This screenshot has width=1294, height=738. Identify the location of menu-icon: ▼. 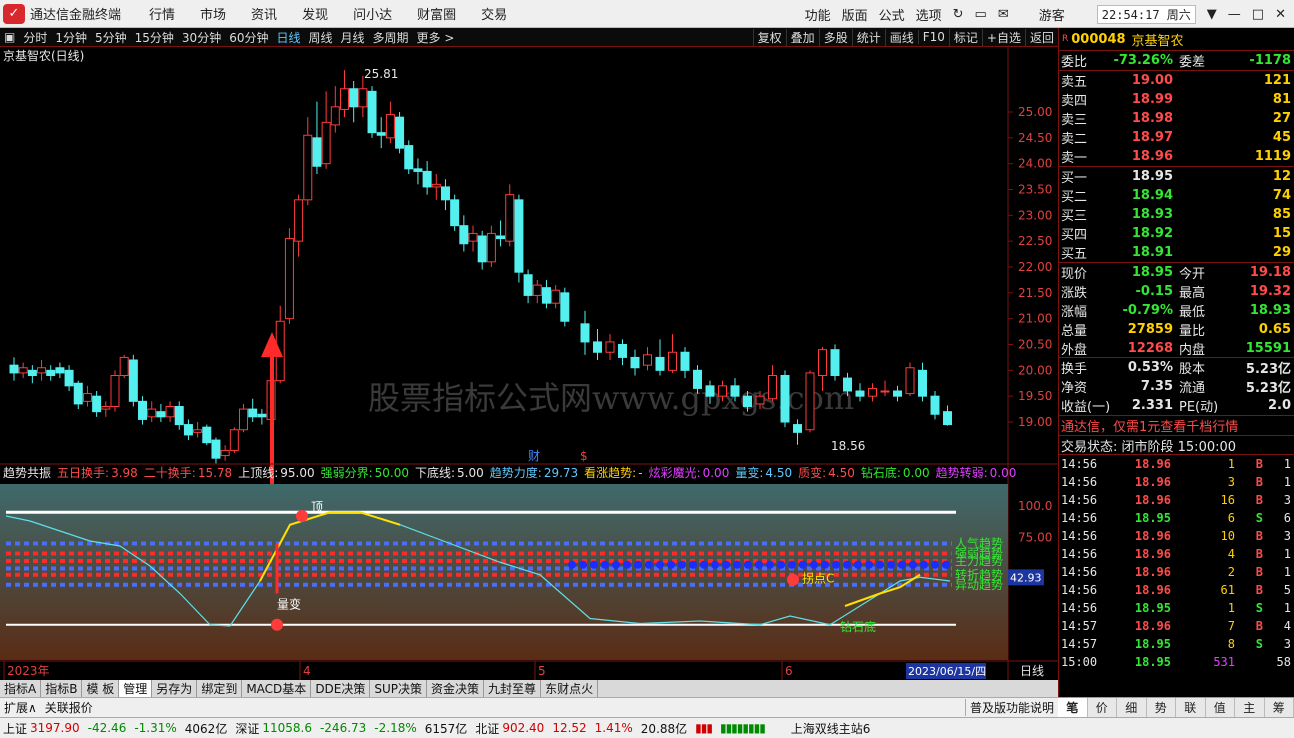
(1212, 14).